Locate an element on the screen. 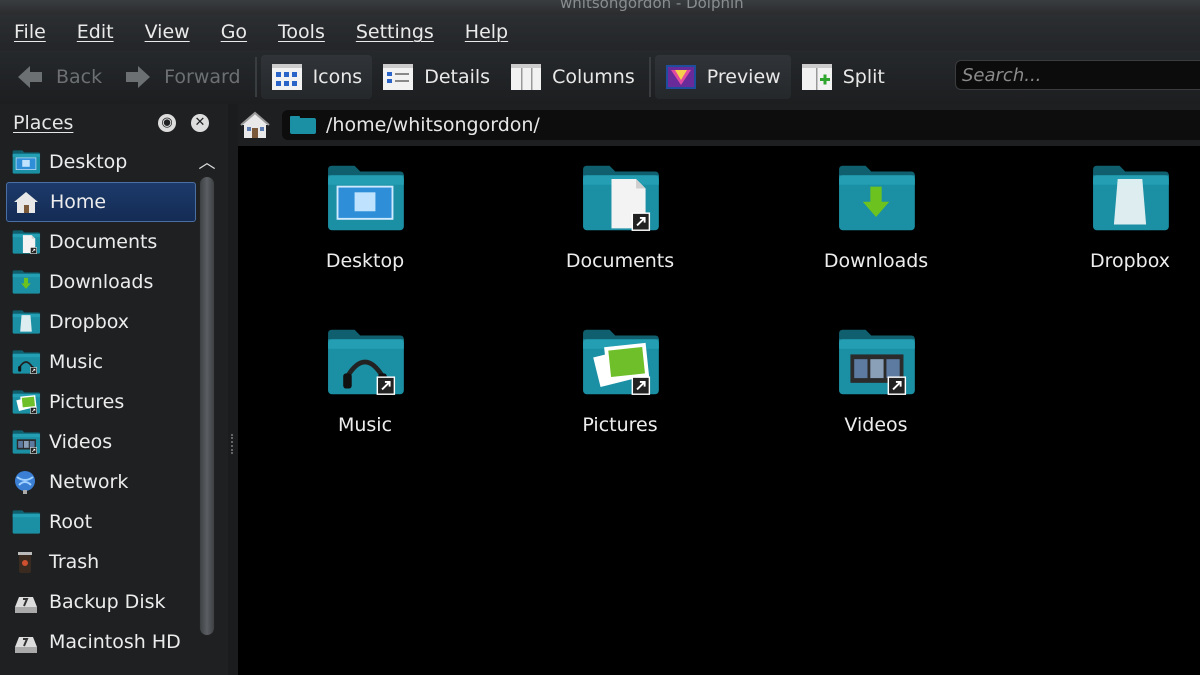  menu-view: View is located at coordinates (167, 32).